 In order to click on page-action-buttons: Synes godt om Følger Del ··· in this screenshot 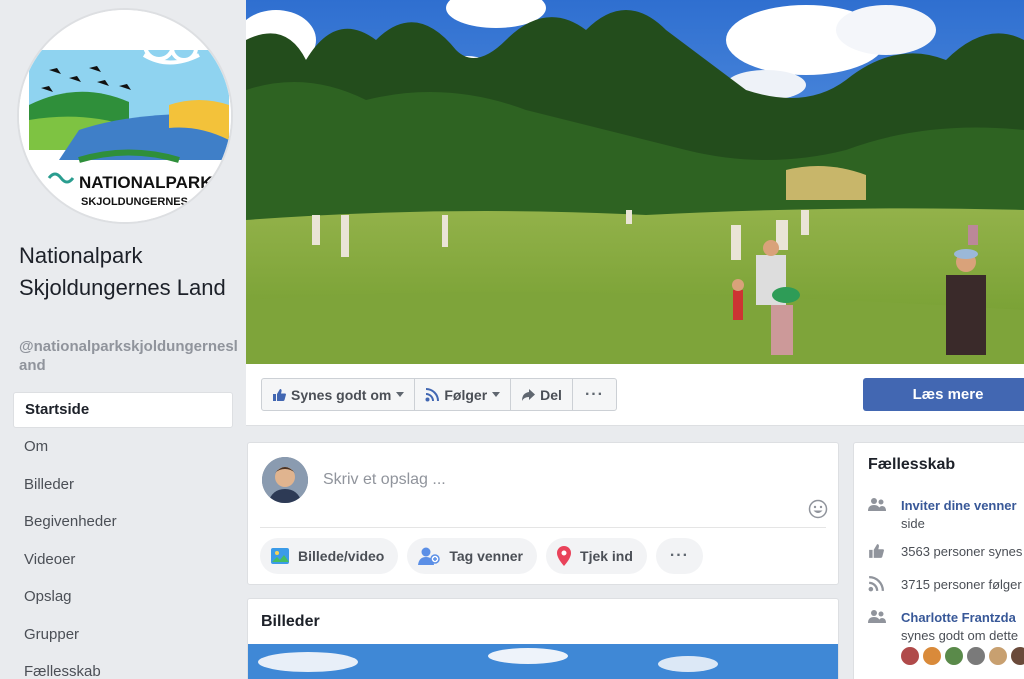, I will do `click(439, 394)`.